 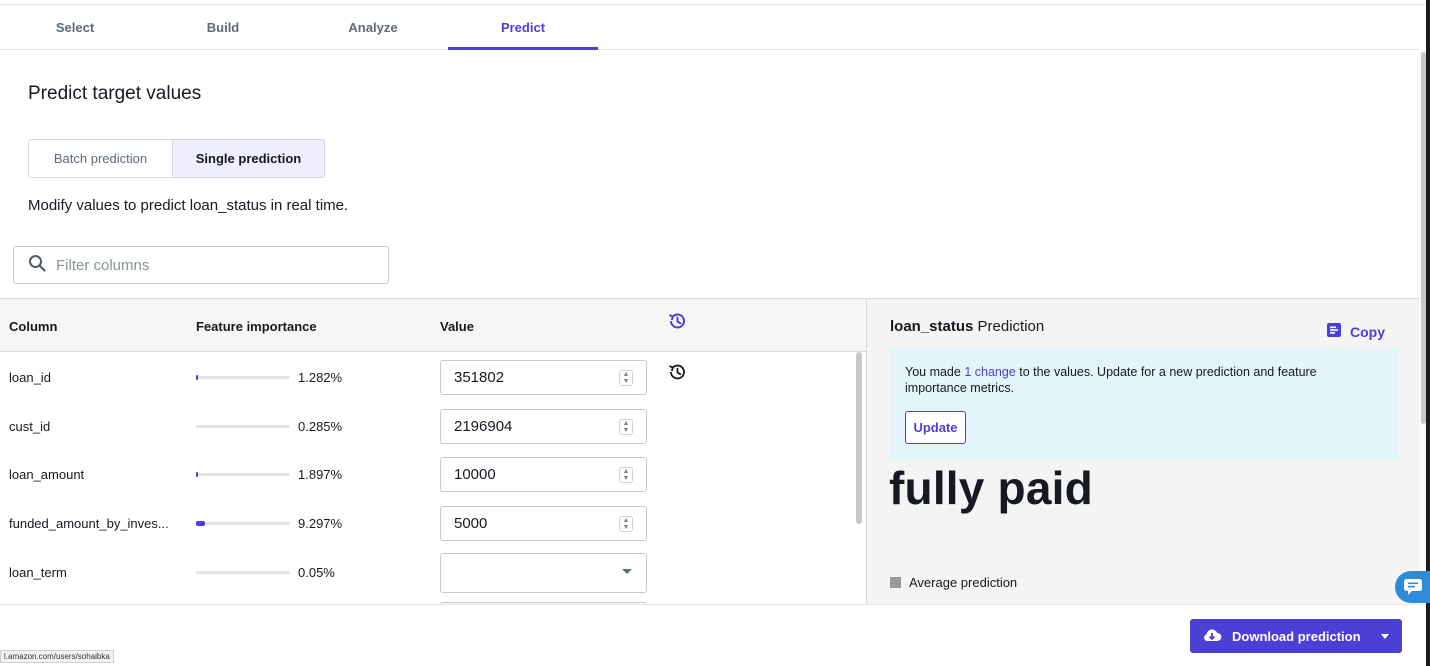 I want to click on download-prediction-label: Download prediction, so click(x=1296, y=636).